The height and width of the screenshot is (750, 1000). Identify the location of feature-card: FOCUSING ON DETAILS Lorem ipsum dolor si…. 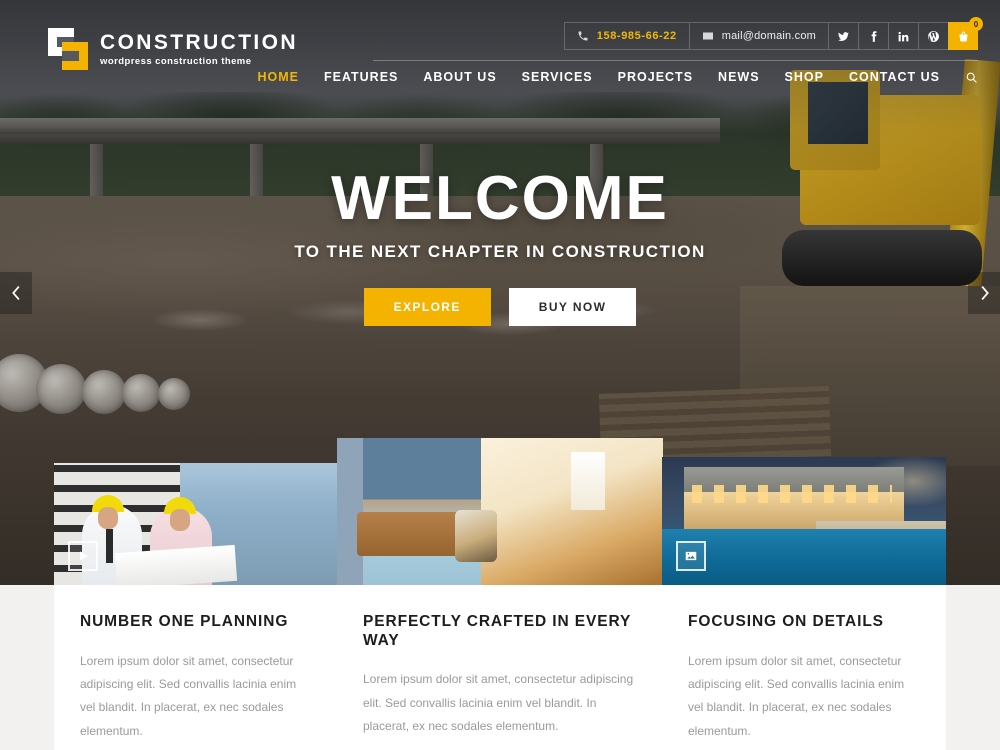
(804, 603).